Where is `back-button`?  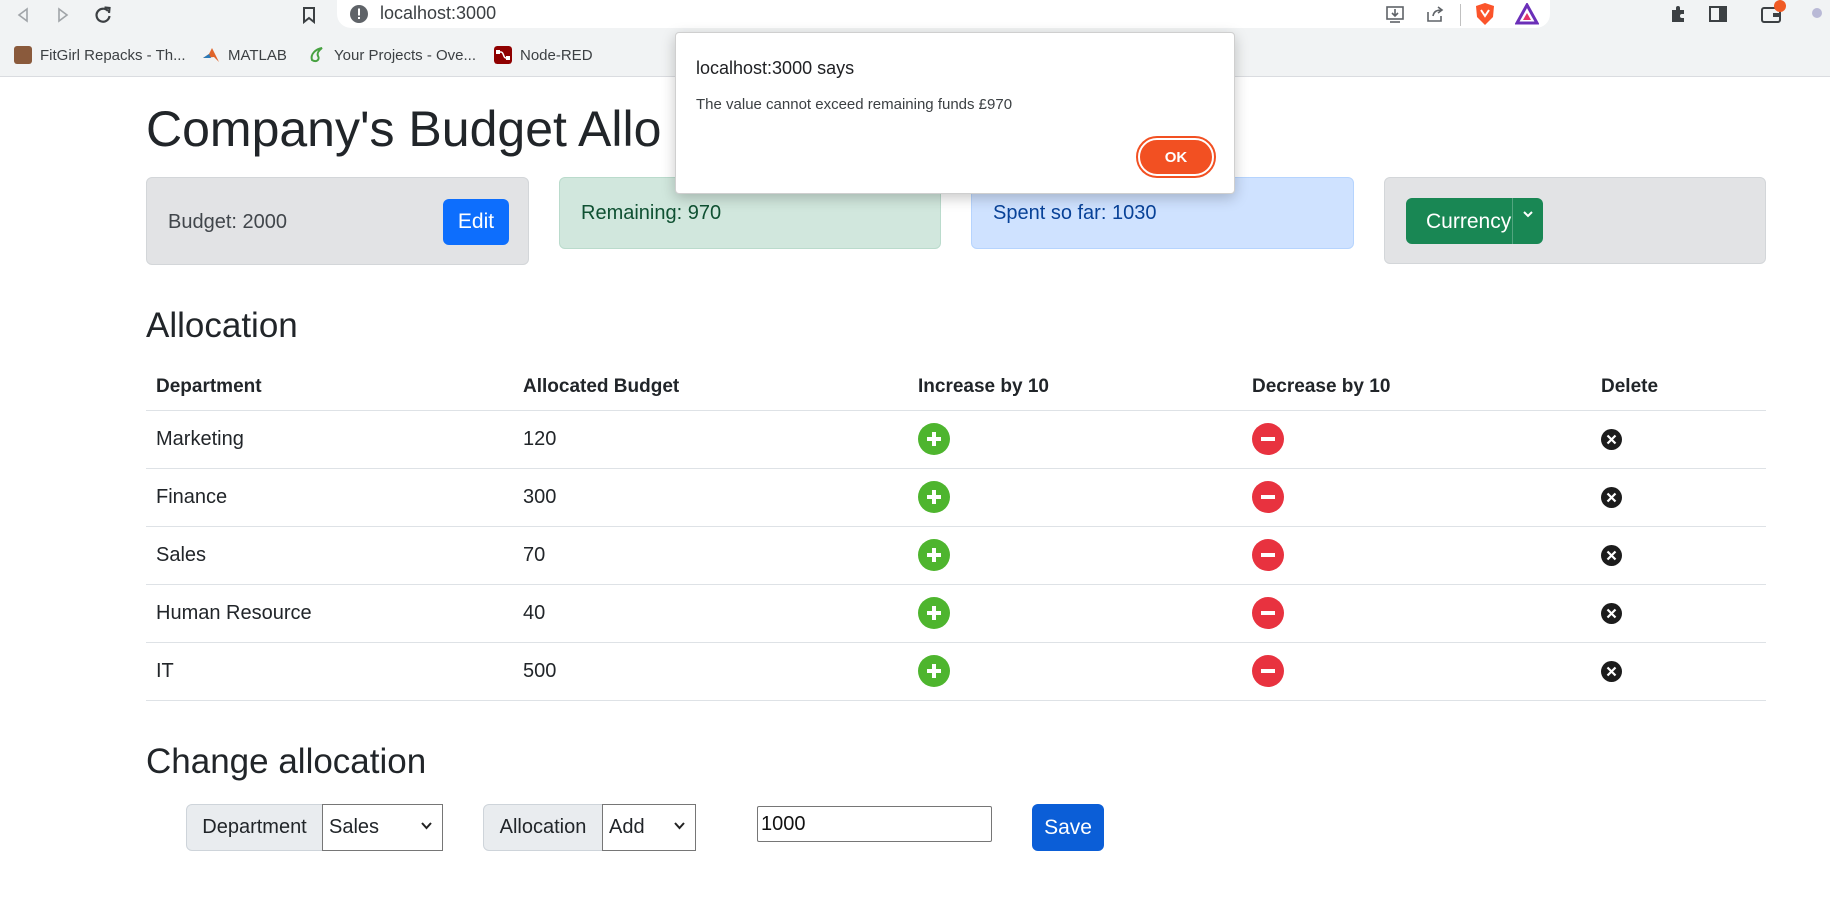 back-button is located at coordinates (23, 15).